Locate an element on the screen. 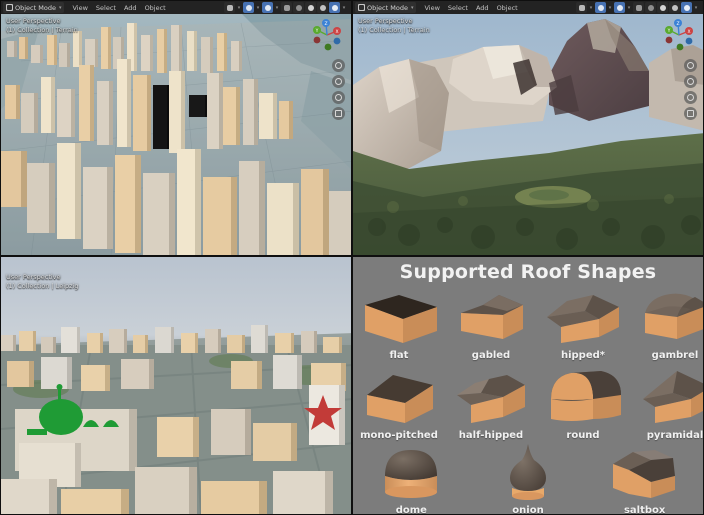 The width and height of the screenshot is (704, 515). pyramidal-roof-shape is located at coordinates (666, 398).